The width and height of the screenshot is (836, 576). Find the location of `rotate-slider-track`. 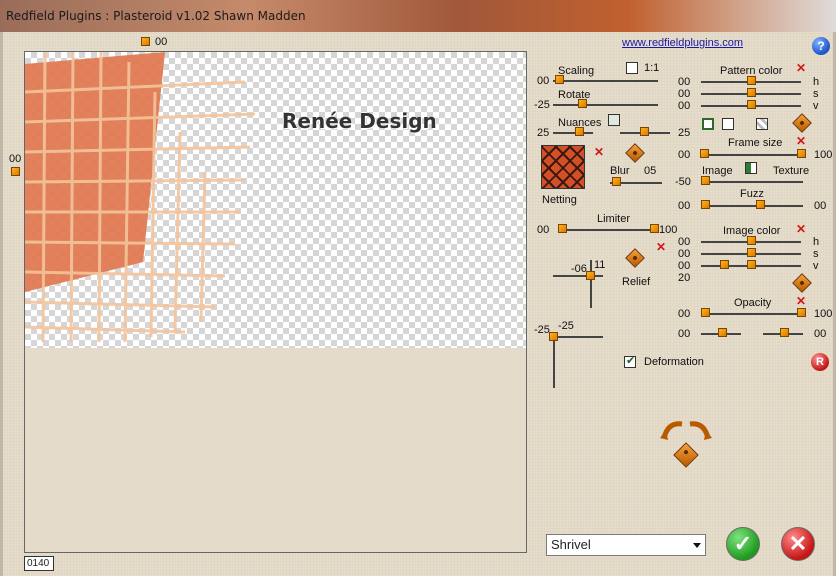

rotate-slider-track is located at coordinates (605, 105).